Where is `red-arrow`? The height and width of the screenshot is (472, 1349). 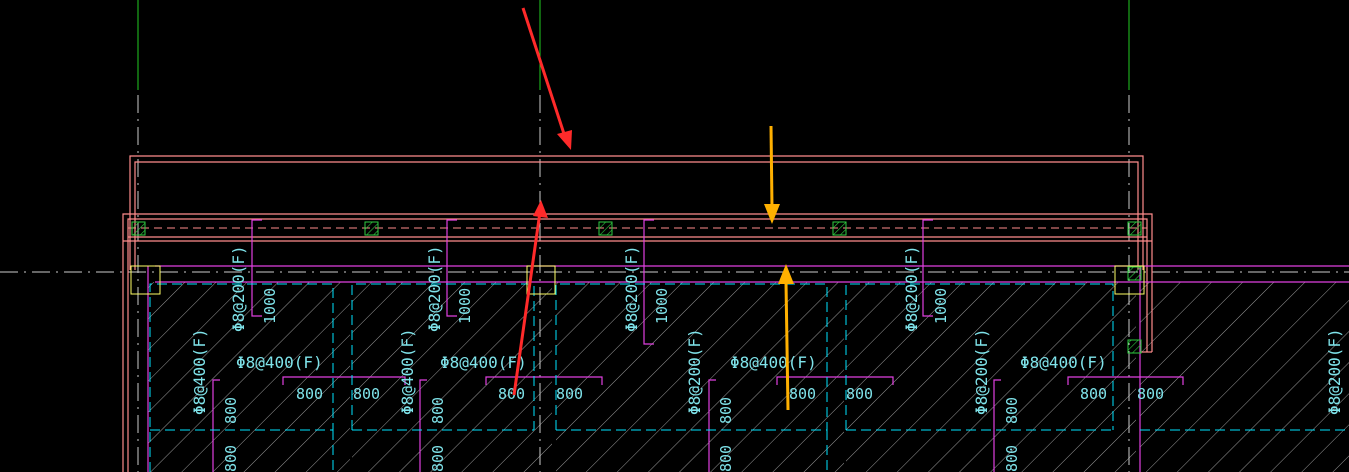
red-arrow is located at coordinates (546, 78).